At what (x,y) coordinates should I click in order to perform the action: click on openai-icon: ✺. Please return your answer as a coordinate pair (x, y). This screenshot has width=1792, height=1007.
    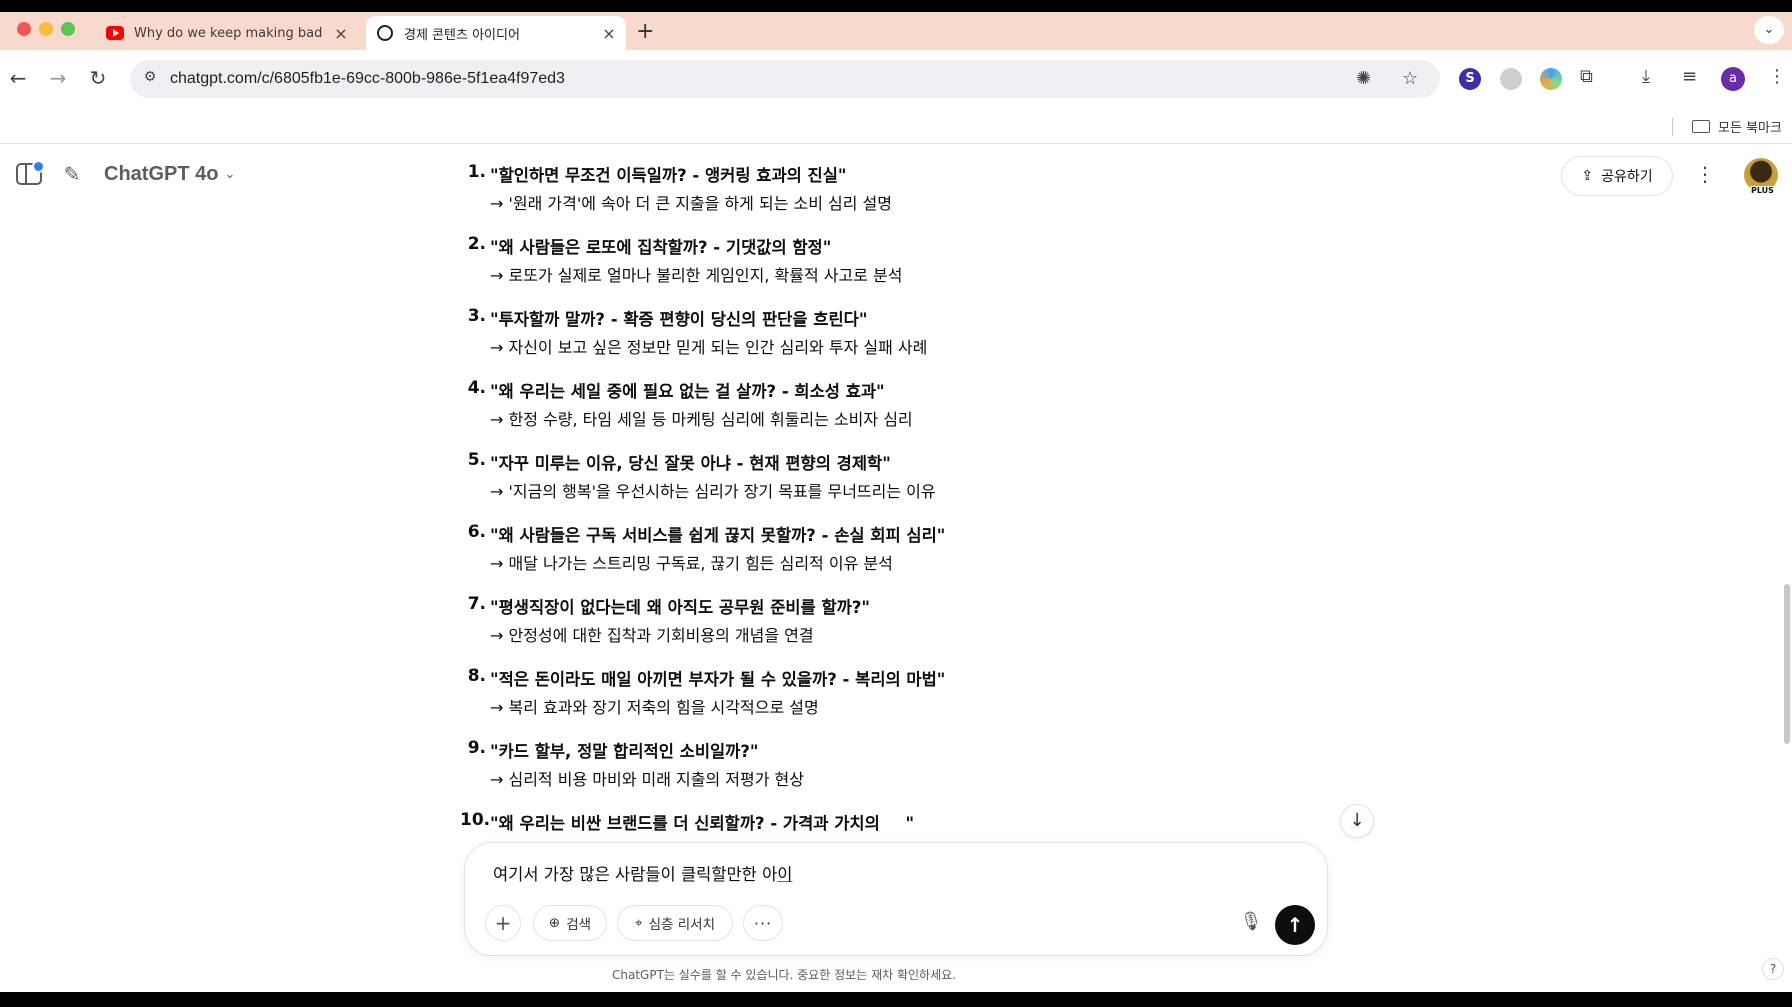
    Looking at the image, I should click on (1363, 78).